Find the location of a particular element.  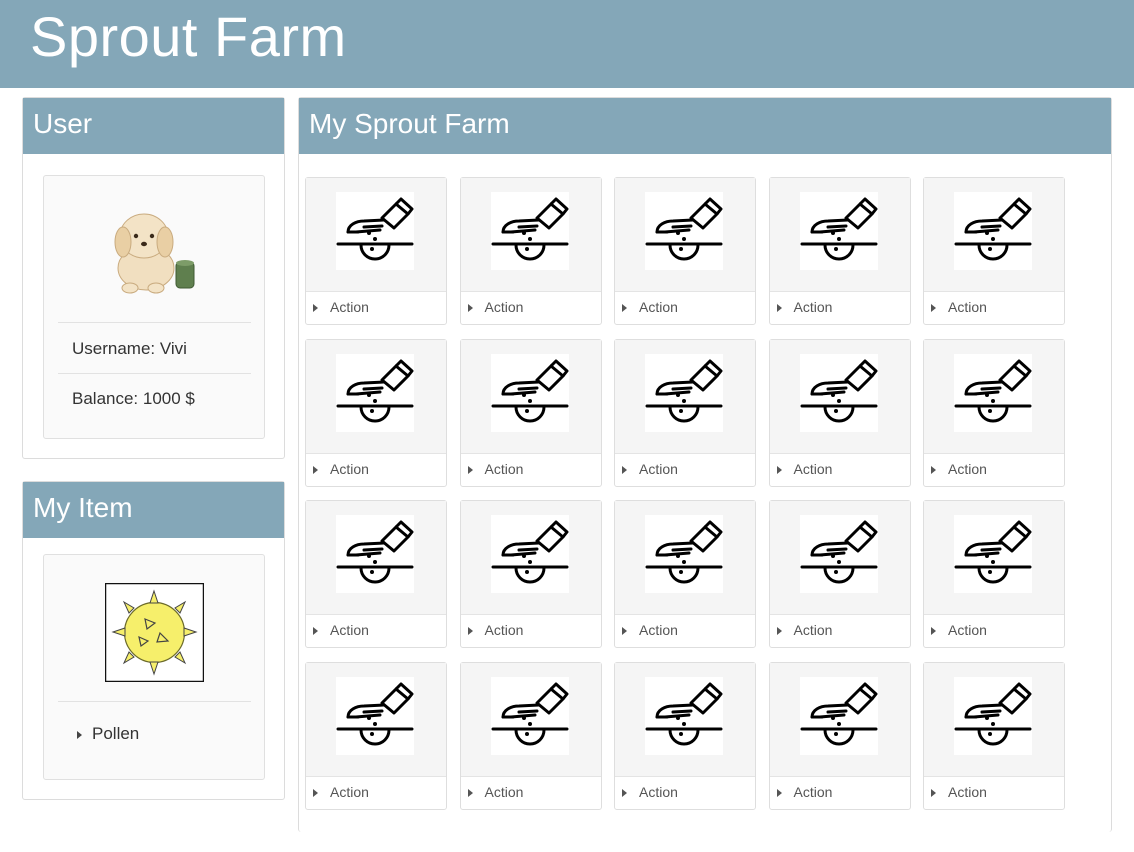

user-panel: User Username: Vivi Balance: 1000 $ is located at coordinates (153, 278).